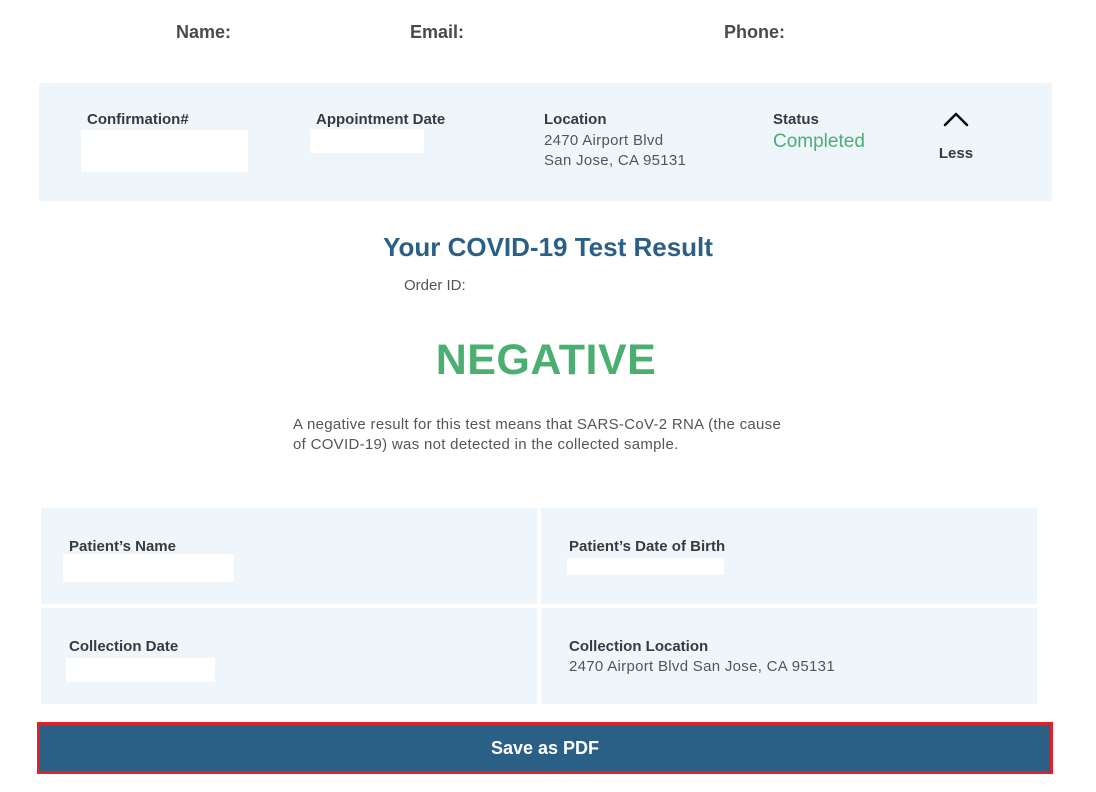 Image resolution: width=1096 pixels, height=792 pixels. I want to click on collection-location-label: Collection Location, so click(639, 646).